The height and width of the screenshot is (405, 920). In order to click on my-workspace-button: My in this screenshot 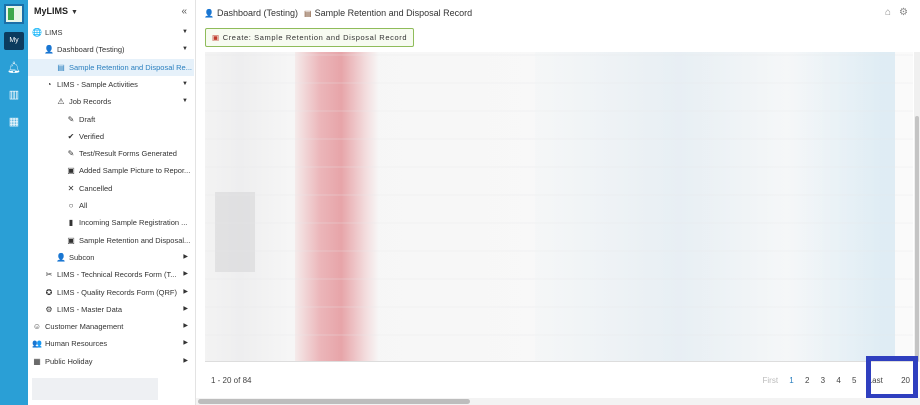, I will do `click(14, 41)`.